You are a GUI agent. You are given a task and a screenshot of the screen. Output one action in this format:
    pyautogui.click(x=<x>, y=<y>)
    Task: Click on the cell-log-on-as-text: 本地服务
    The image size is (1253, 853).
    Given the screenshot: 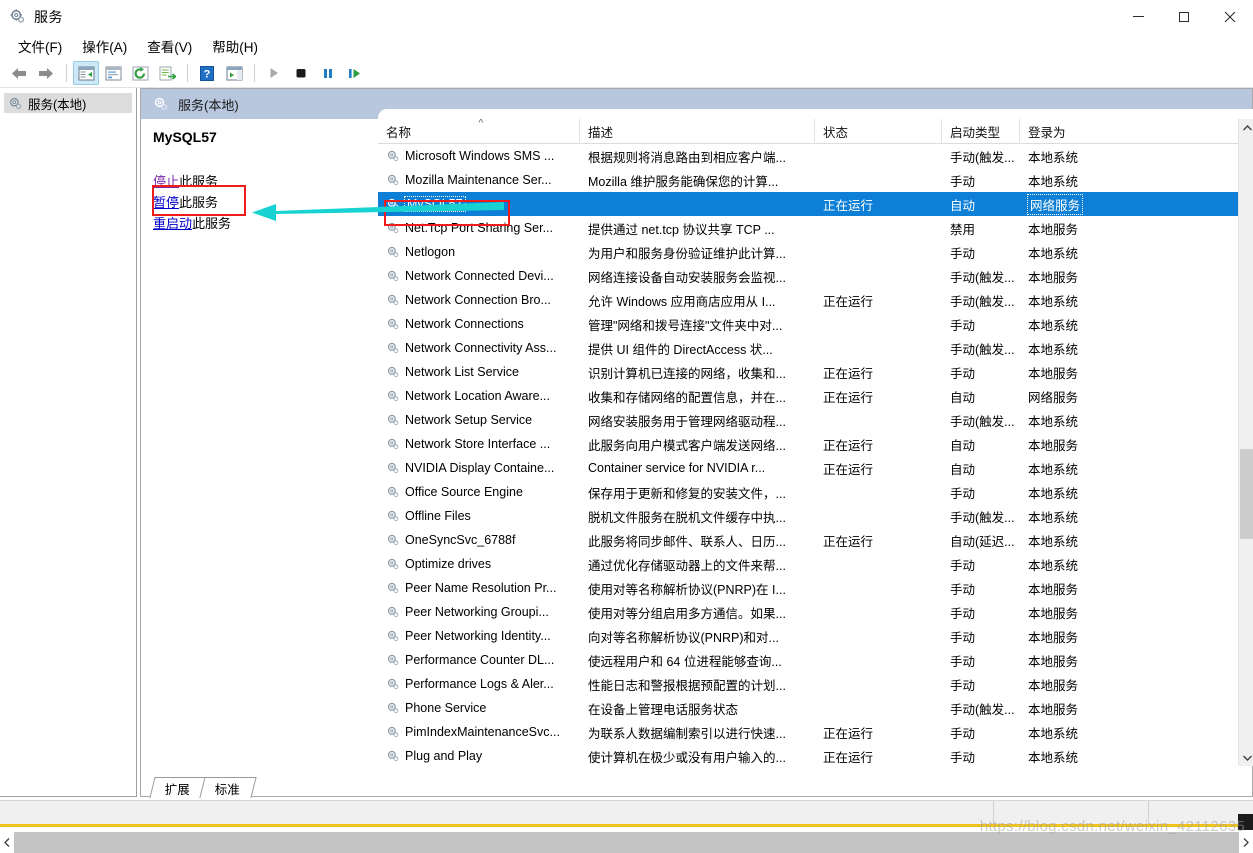 What is the action you would take?
    pyautogui.click(x=1053, y=637)
    